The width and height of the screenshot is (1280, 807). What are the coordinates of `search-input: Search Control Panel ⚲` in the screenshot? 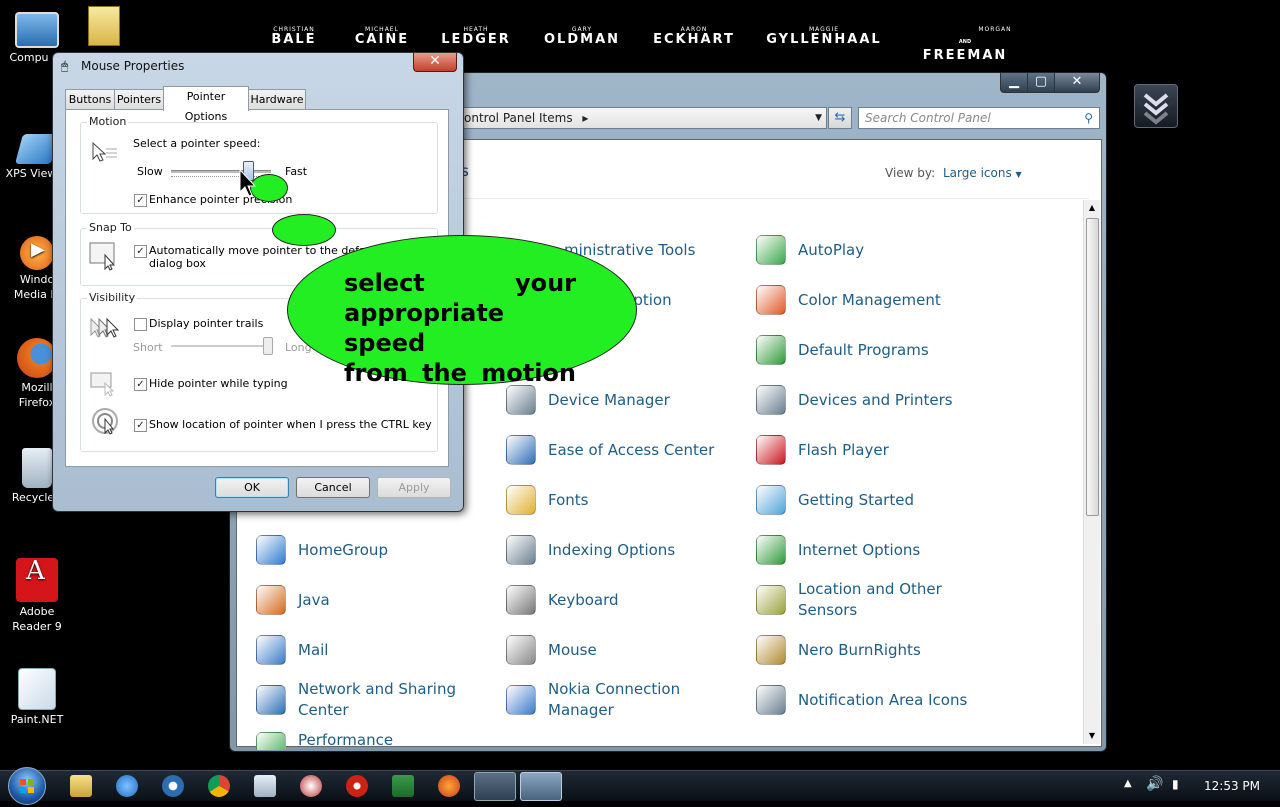 It's located at (979, 118).